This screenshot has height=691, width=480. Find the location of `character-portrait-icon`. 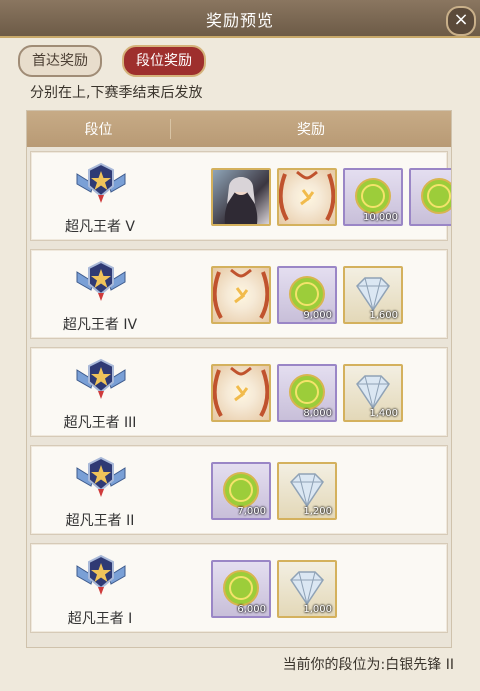

character-portrait-icon is located at coordinates (241, 197).